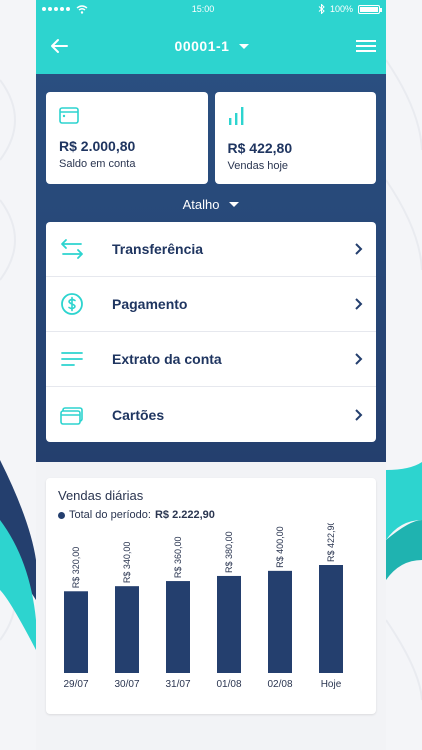  What do you see at coordinates (167, 359) in the screenshot?
I see `menu-label: Extrato da conta` at bounding box center [167, 359].